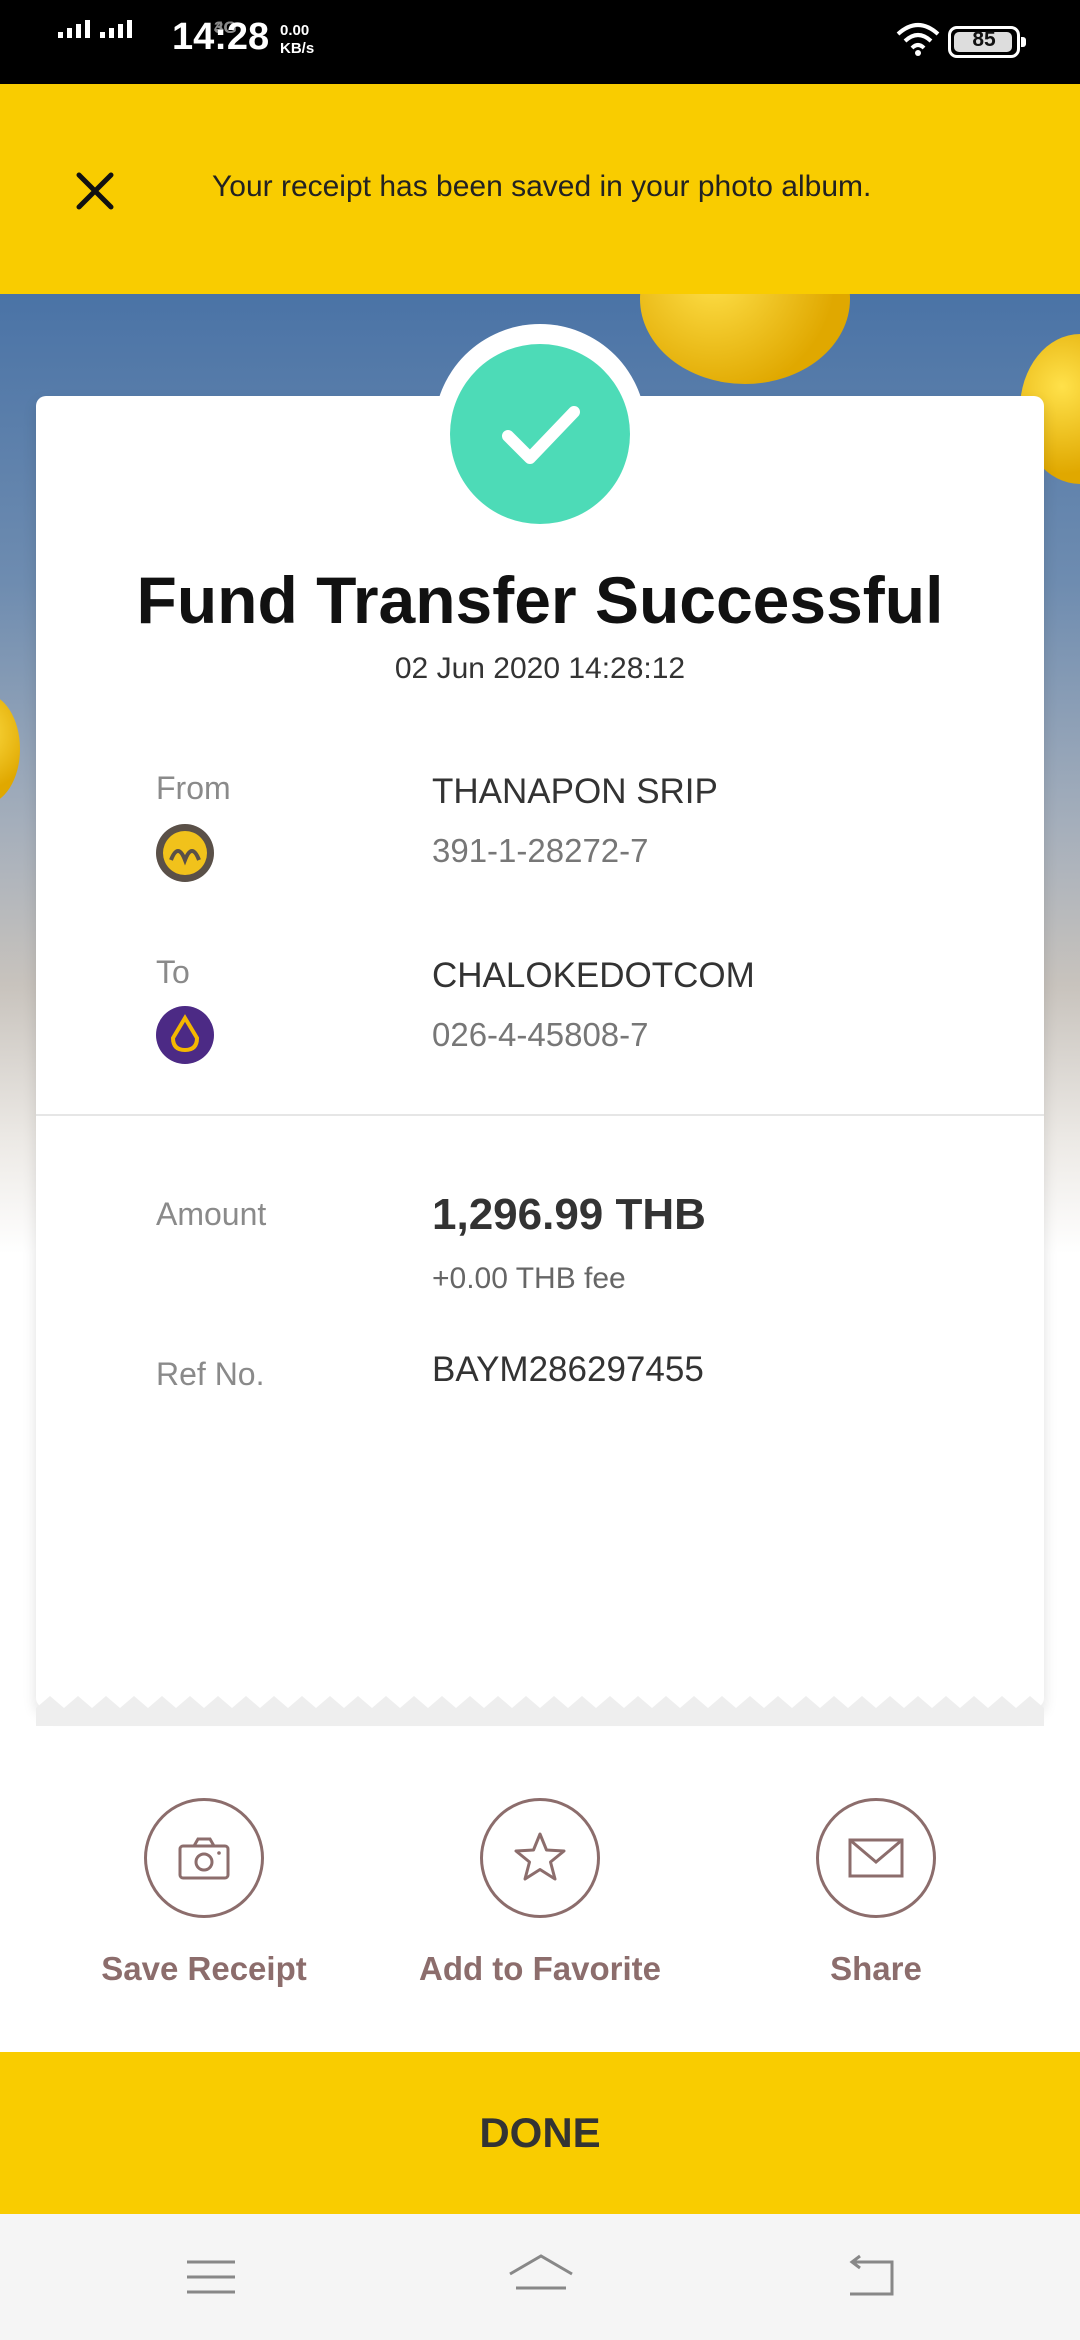 This screenshot has width=1080, height=2340. Describe the element at coordinates (211, 1214) in the screenshot. I see `amount-label: Amount` at that location.